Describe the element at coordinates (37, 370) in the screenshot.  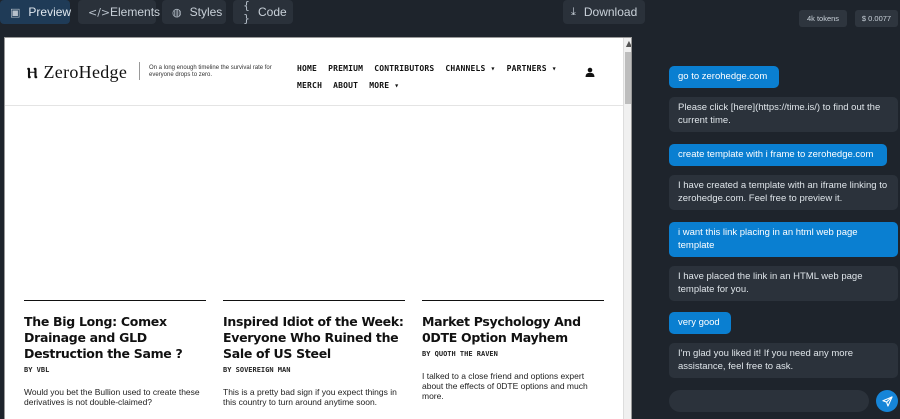
I see `article-byline: BY VBL` at that location.